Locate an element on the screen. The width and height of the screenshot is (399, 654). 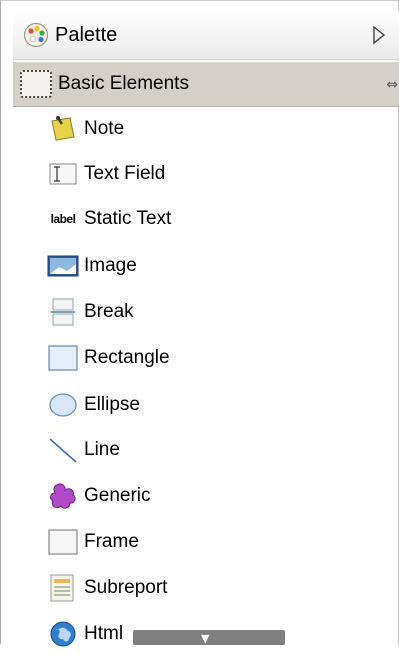
line-icon is located at coordinates (63, 450).